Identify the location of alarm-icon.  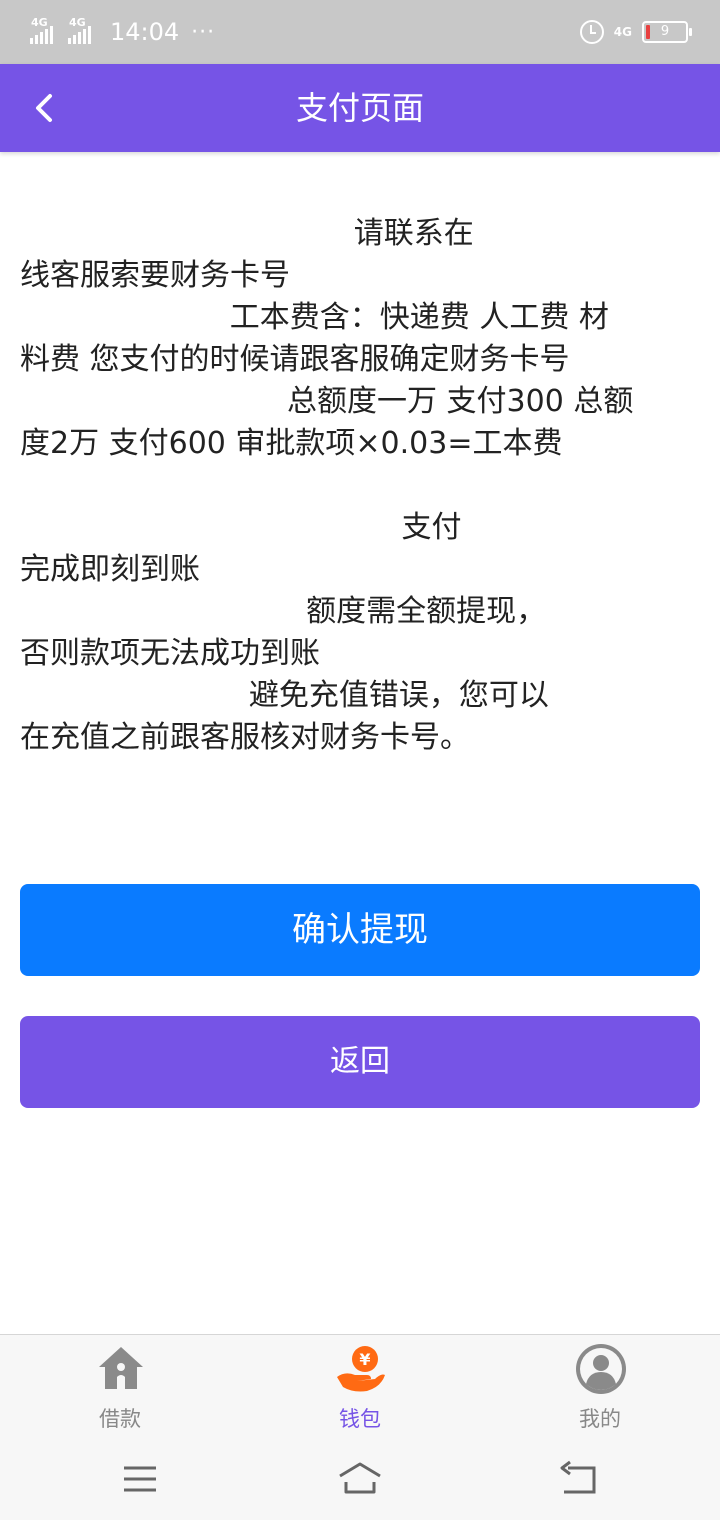
(591, 32).